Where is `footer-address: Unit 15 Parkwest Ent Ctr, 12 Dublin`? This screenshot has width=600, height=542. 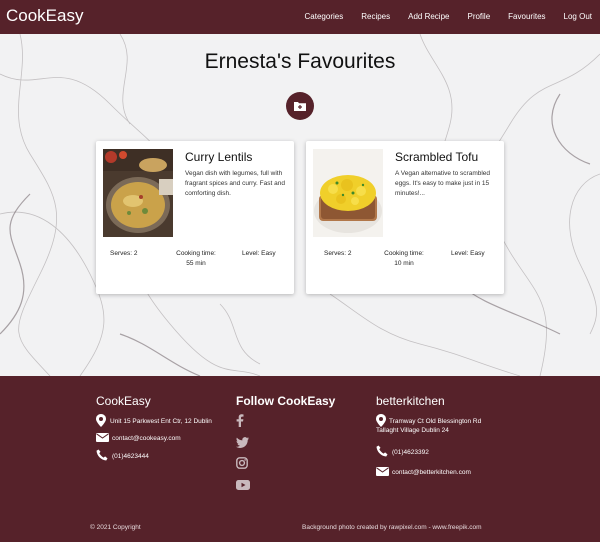 footer-address: Unit 15 Parkwest Ent Ctr, 12 Dublin is located at coordinates (154, 420).